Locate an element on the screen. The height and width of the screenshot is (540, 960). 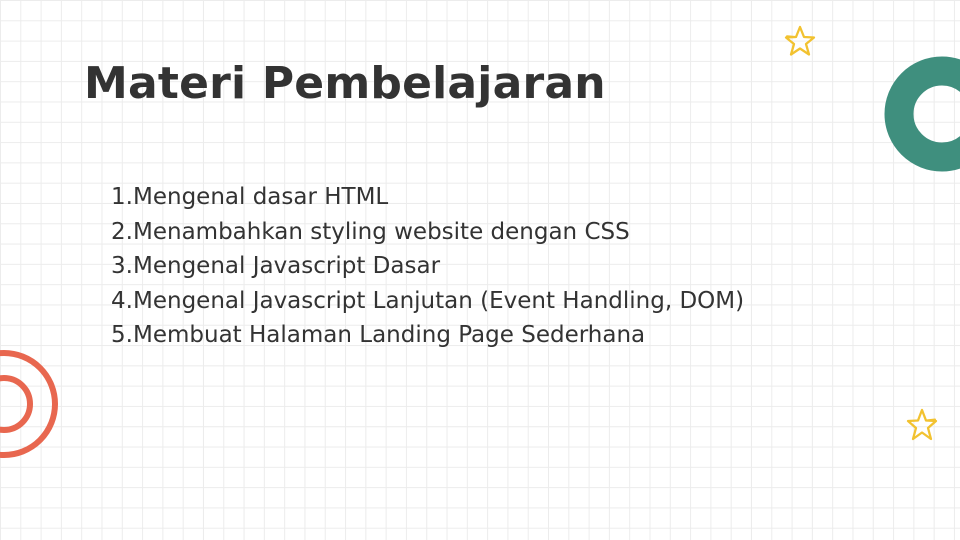
list-item: 3. Mengenal Javascript Dasar is located at coordinates (424, 266).